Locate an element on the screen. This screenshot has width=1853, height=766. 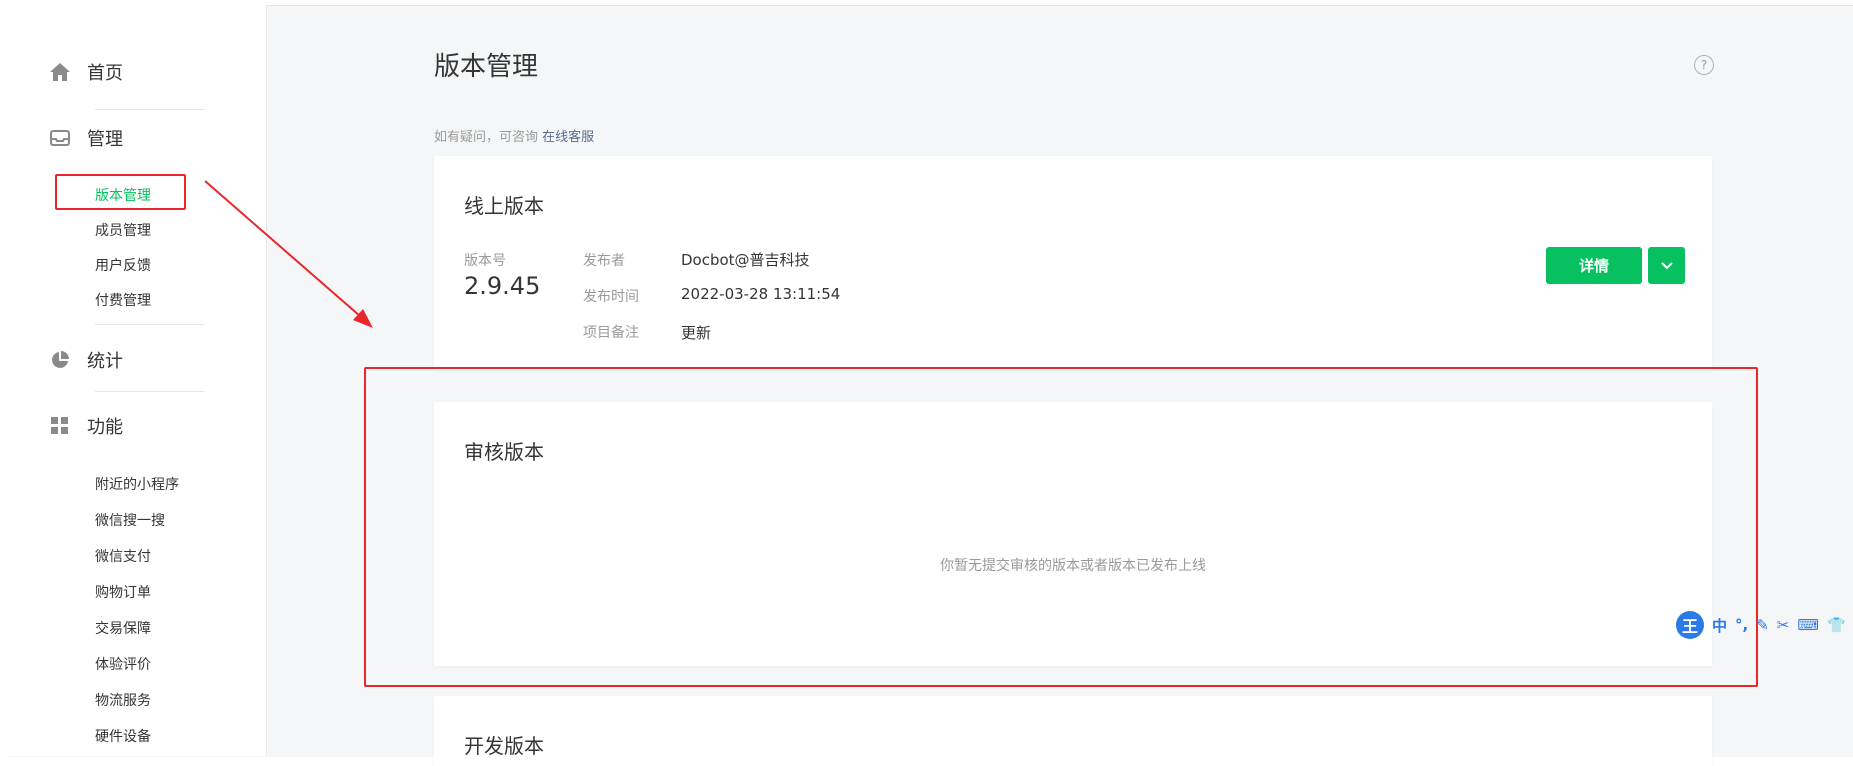
detail-button: 详情 is located at coordinates (1594, 265).